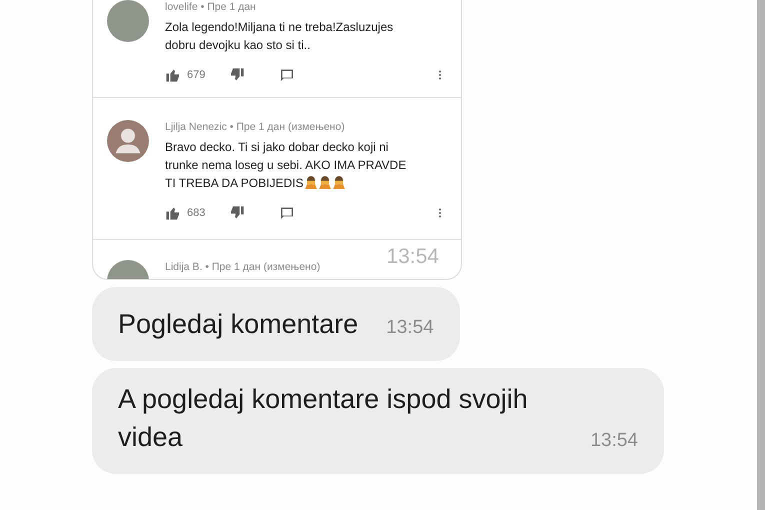  I want to click on like-count: 679, so click(196, 75).